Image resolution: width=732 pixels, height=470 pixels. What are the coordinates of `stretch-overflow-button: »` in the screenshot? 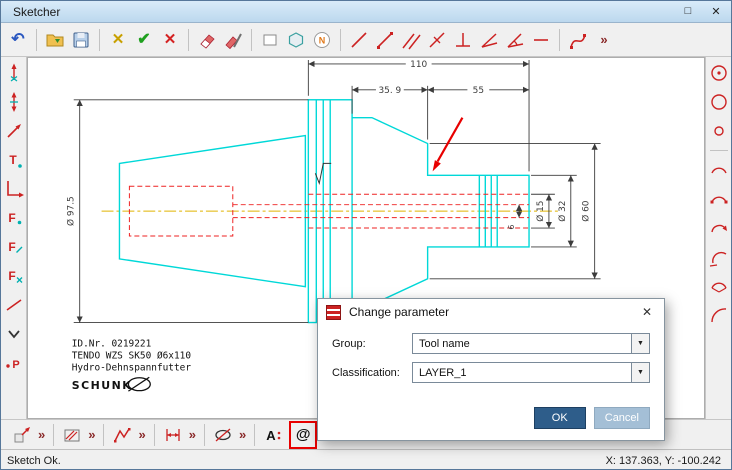 It's located at (41, 434).